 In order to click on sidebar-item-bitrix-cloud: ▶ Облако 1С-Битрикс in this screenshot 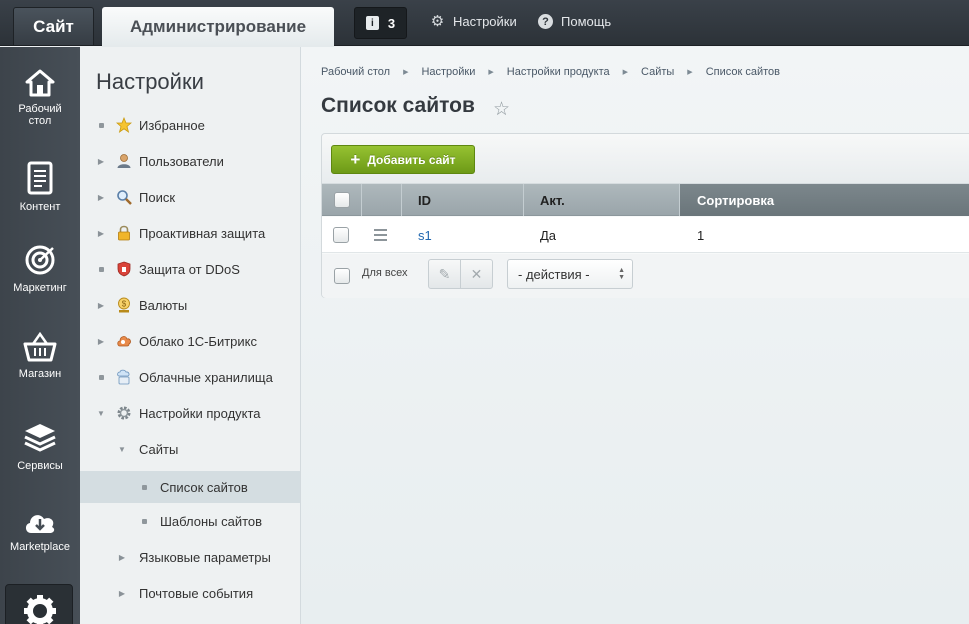, I will do `click(190, 341)`.